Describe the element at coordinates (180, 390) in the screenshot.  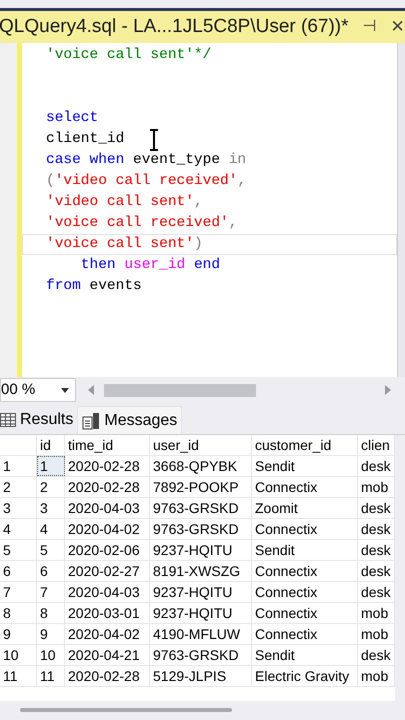
I see `horizontal-scrollbar-thumb` at that location.